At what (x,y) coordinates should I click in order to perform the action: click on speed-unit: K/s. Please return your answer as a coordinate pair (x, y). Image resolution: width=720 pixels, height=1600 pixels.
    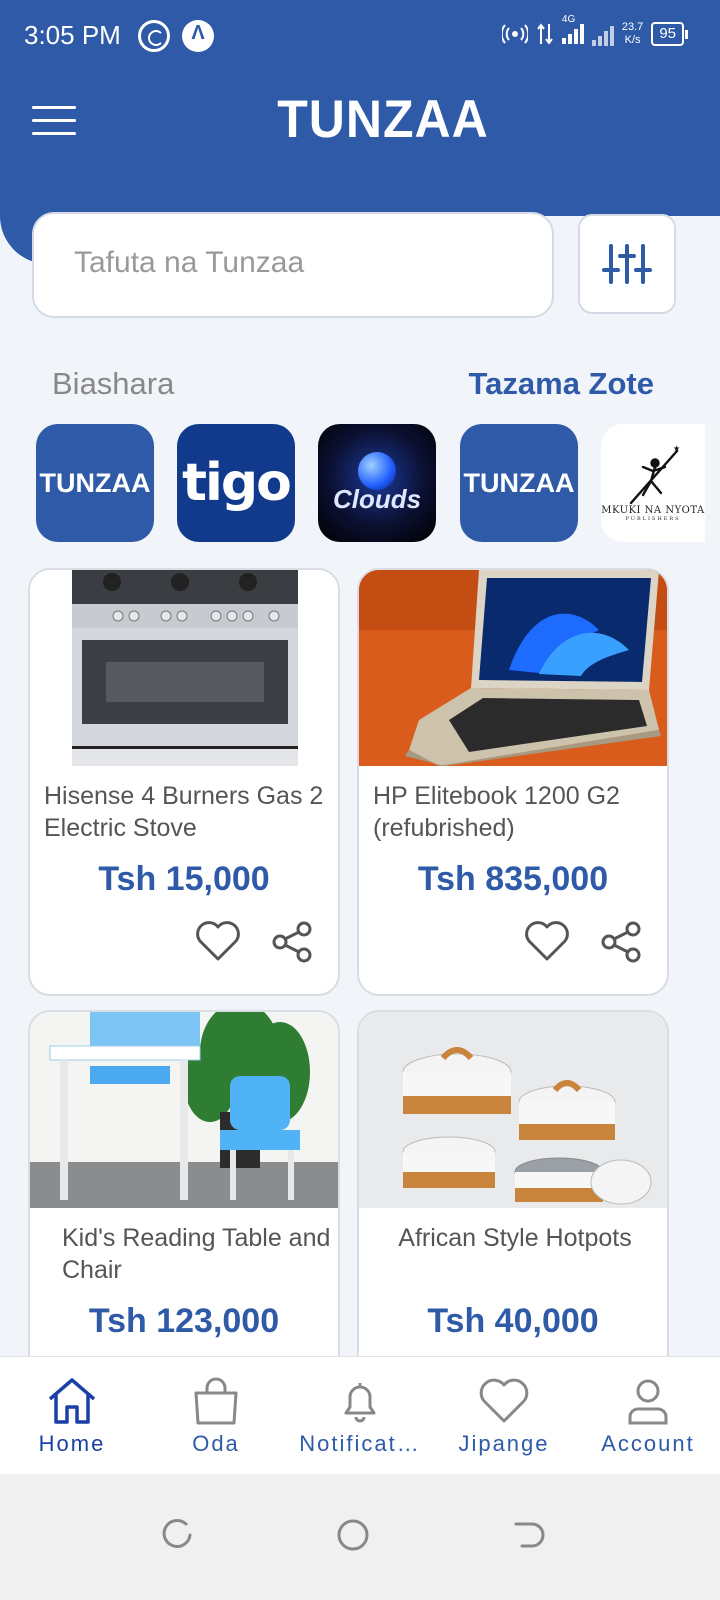
    Looking at the image, I should click on (632, 39).